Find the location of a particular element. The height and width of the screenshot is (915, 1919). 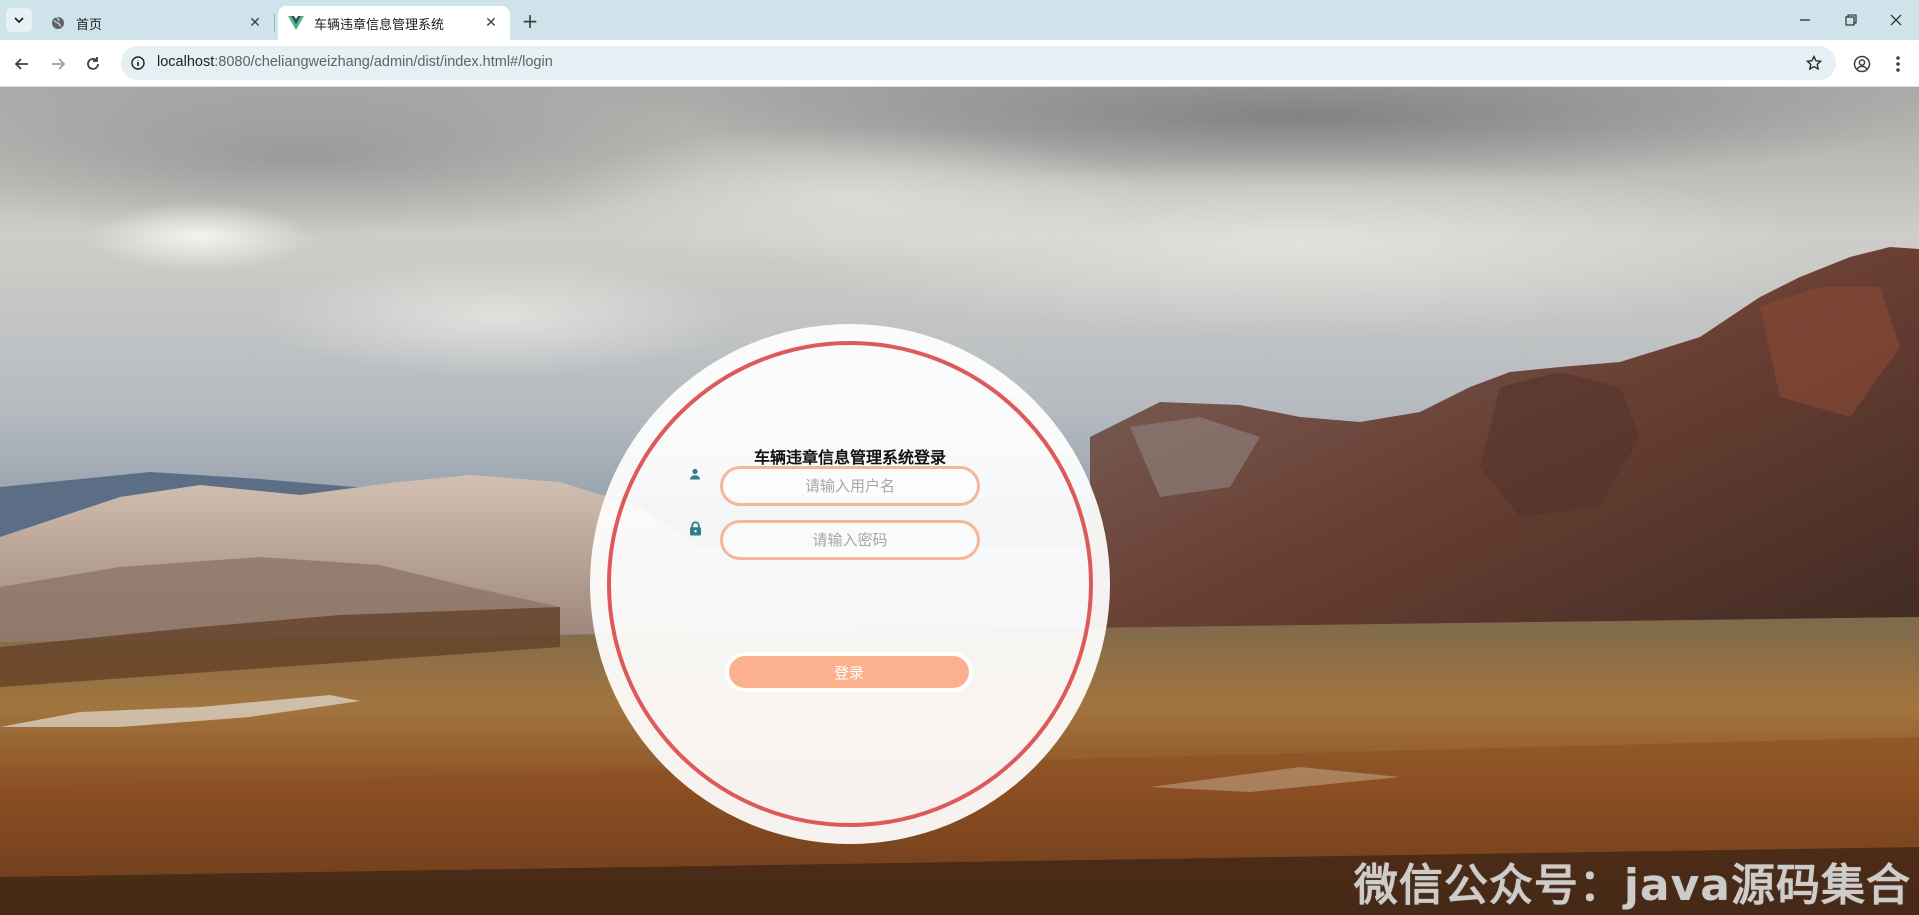

forward-button is located at coordinates (58, 64).